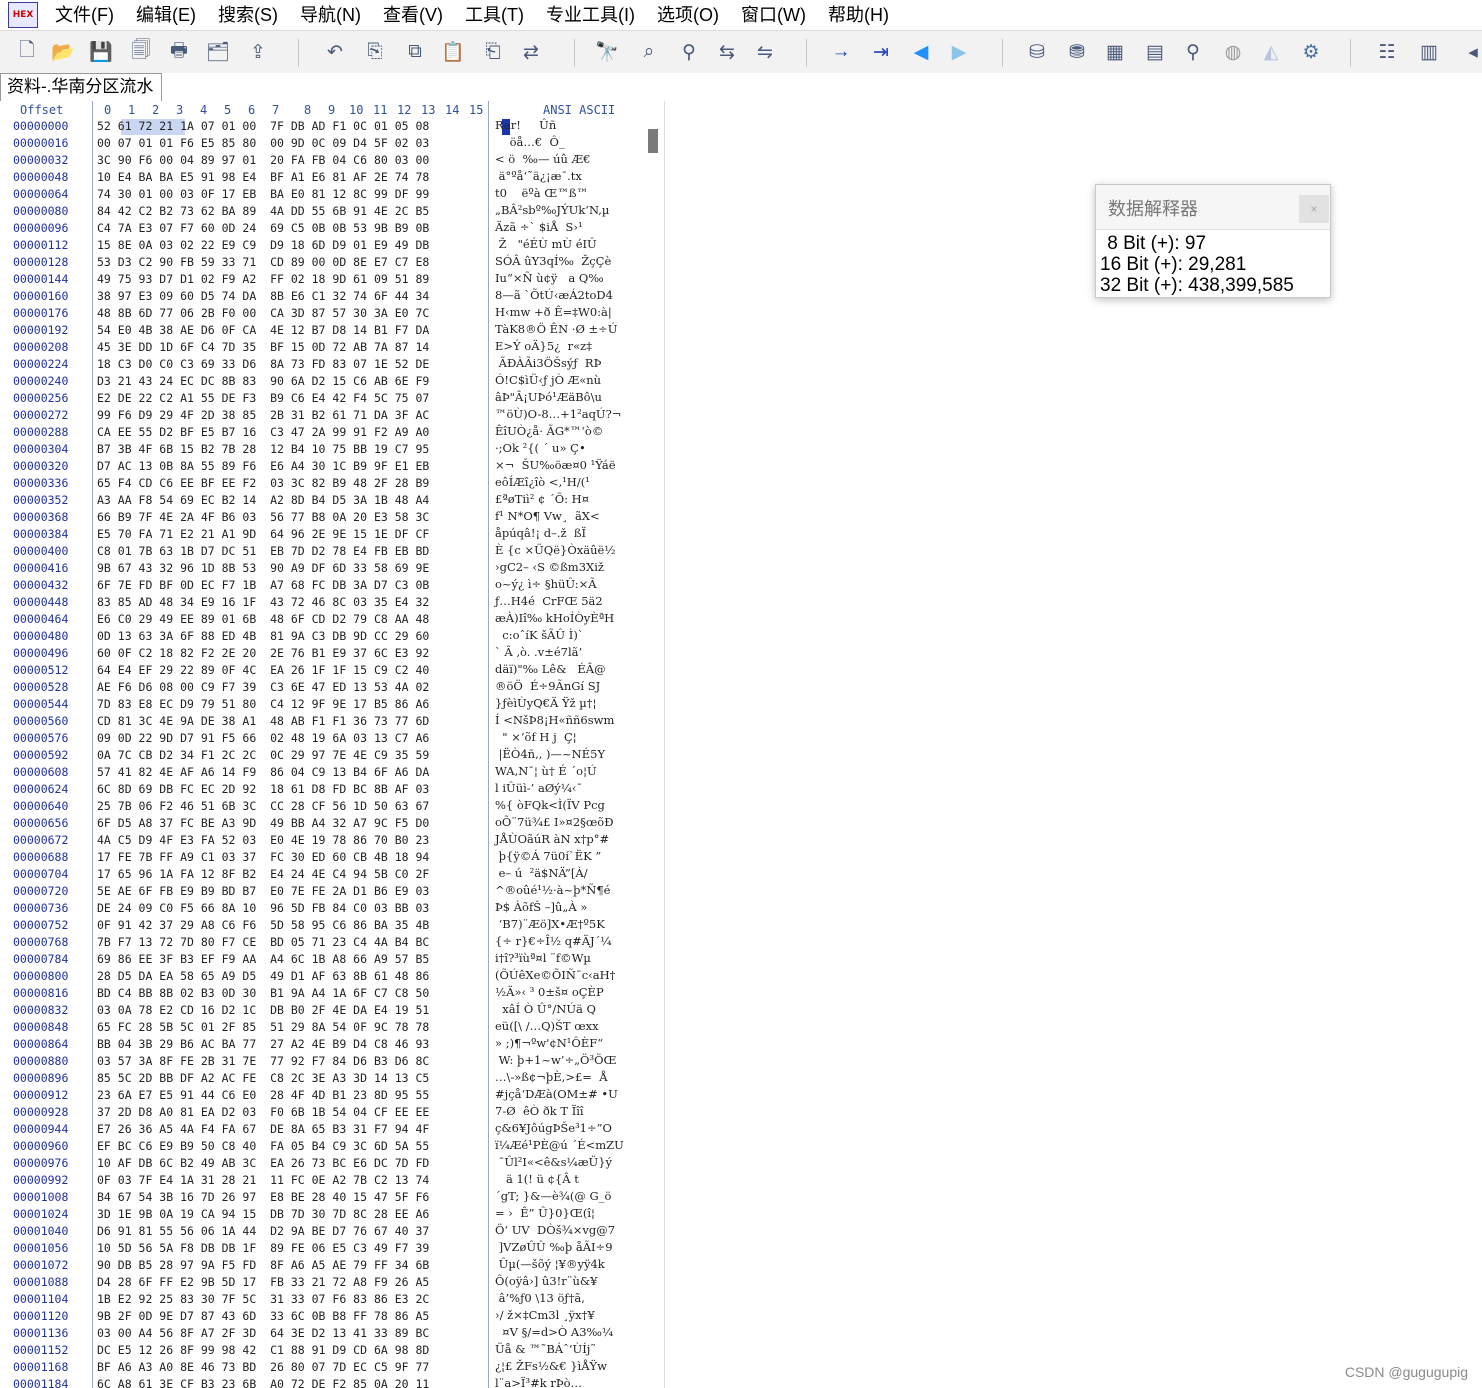 Image resolution: width=1482 pixels, height=1388 pixels. What do you see at coordinates (1271, 52) in the screenshot?
I see `chart-icon: ◭` at bounding box center [1271, 52].